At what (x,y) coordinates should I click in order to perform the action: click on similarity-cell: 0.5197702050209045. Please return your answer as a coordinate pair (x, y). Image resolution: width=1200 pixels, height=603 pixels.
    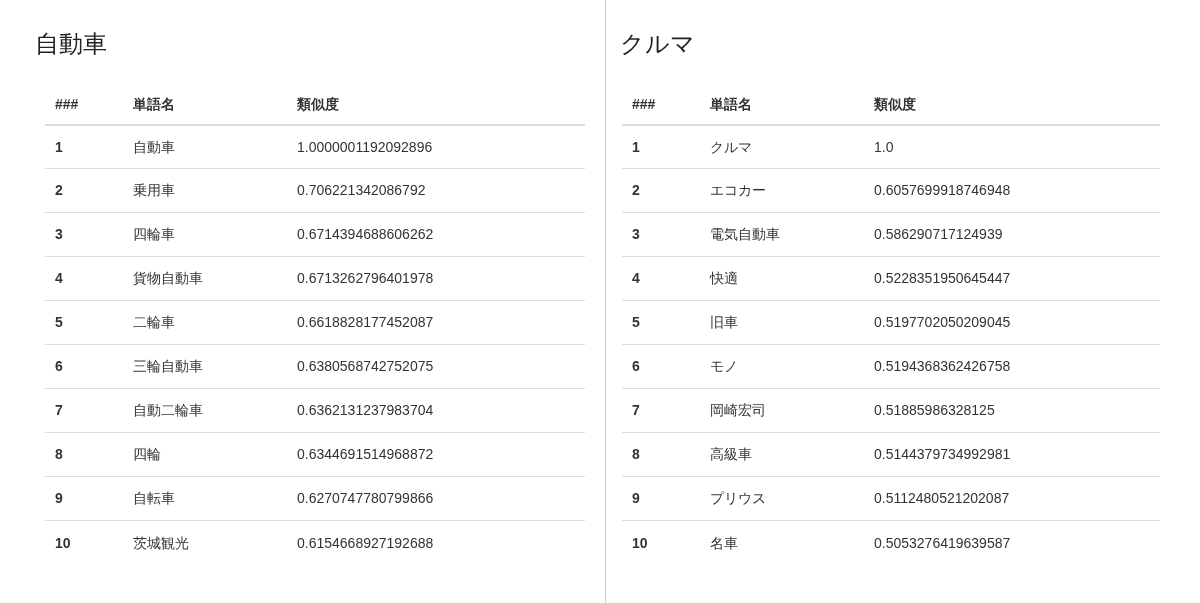
    Looking at the image, I should click on (1012, 322).